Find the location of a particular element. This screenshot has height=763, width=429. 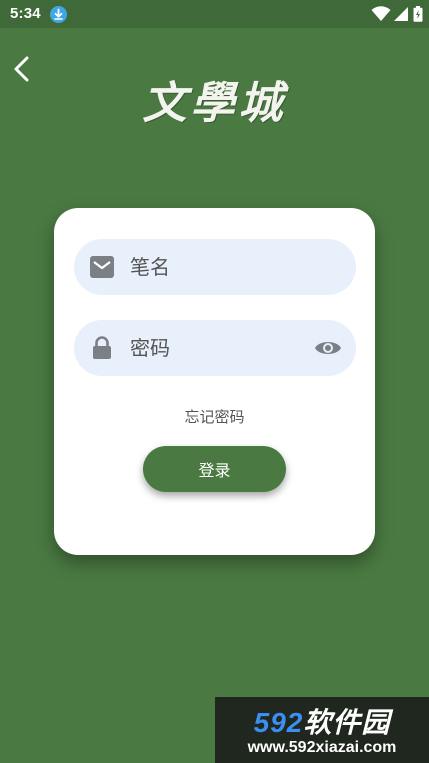

status-time: 5:34 is located at coordinates (25, 13).